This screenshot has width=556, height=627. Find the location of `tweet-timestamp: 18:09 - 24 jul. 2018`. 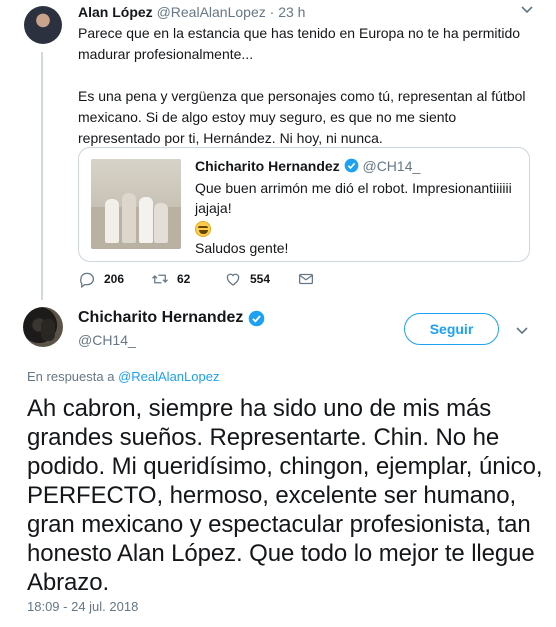

tweet-timestamp: 18:09 - 24 jul. 2018 is located at coordinates (82, 606).